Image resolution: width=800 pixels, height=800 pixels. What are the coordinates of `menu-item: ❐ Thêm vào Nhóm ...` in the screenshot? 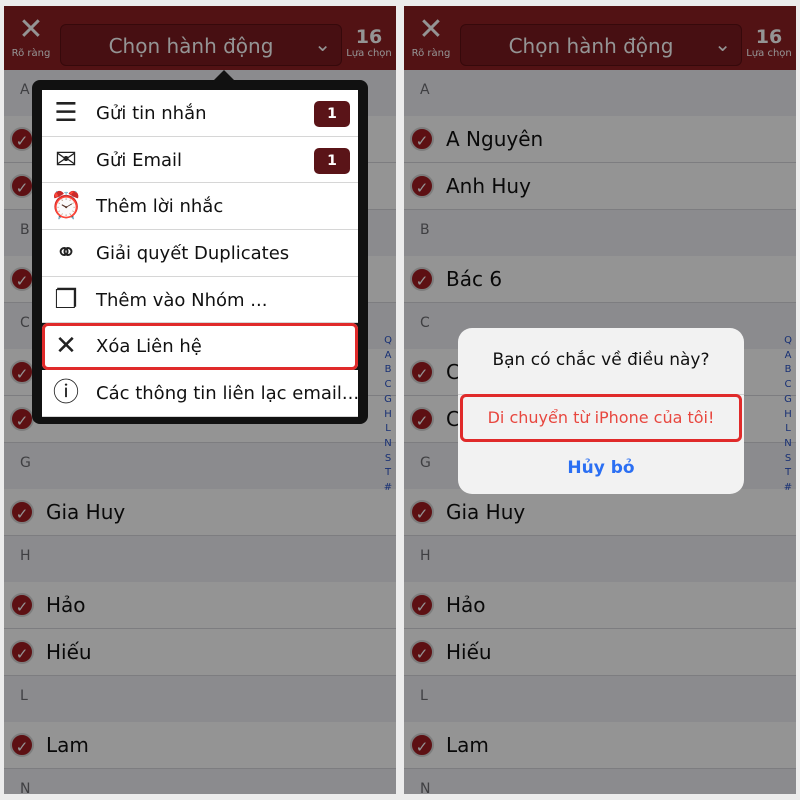 It's located at (200, 300).